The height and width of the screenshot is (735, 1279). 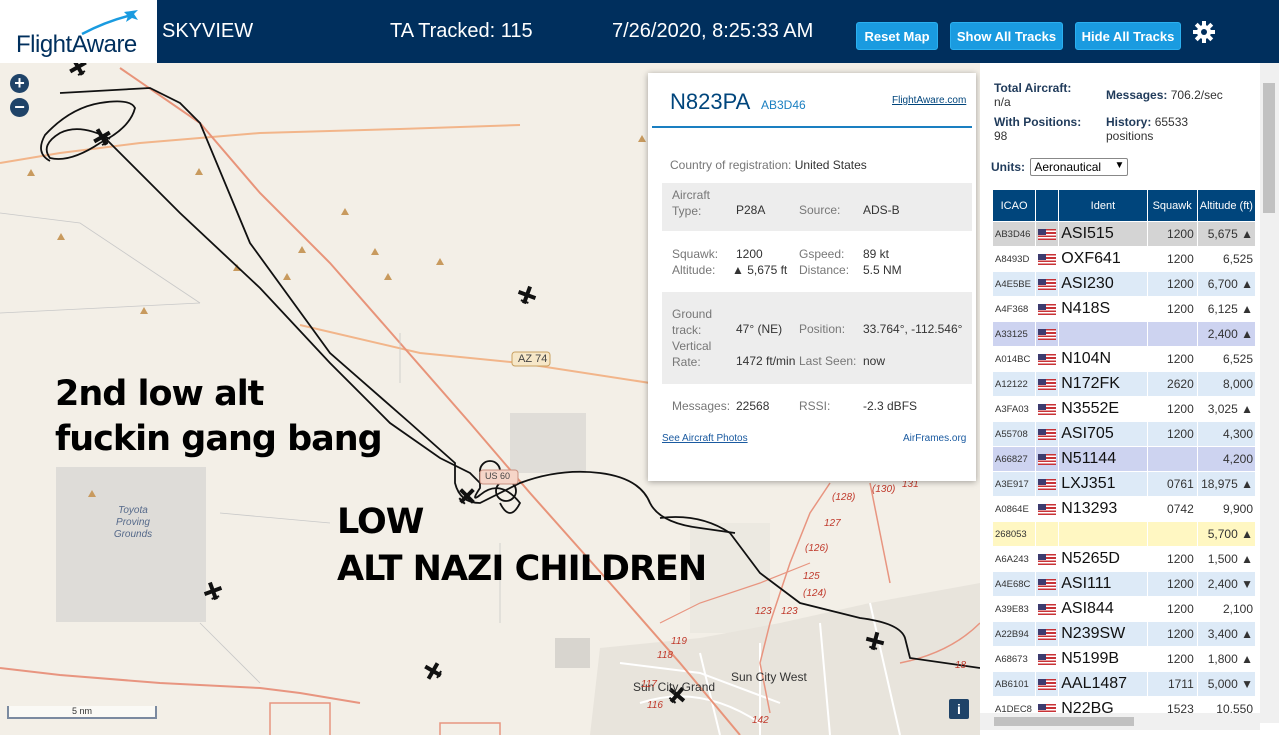 I want to click on col-altitude: Altitude (ft), so click(x=1226, y=205).